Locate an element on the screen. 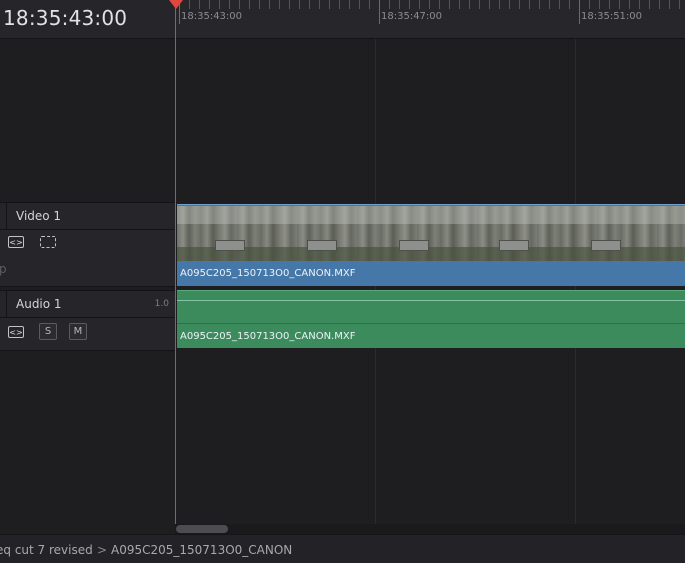 This screenshot has width=685, height=563. breadcrumb-current: A095C205_150713O0_CANON is located at coordinates (201, 550).